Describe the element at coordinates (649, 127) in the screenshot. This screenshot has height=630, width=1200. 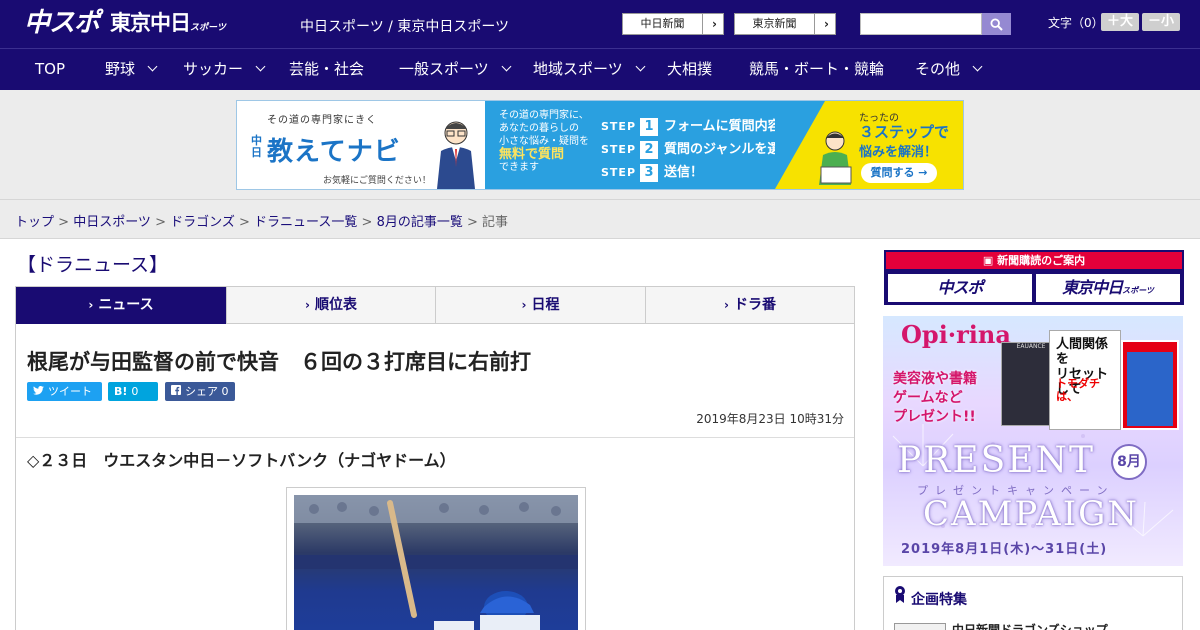
I see `ad-step-number: 1` at that location.